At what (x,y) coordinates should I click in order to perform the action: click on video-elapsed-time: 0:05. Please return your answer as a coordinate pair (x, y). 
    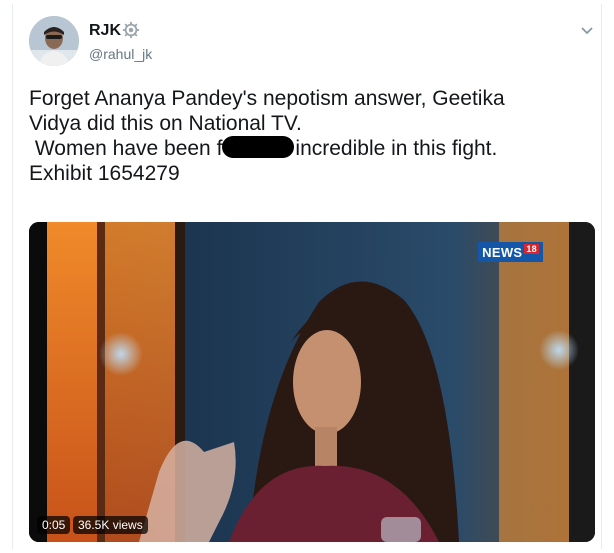
    Looking at the image, I should click on (54, 525).